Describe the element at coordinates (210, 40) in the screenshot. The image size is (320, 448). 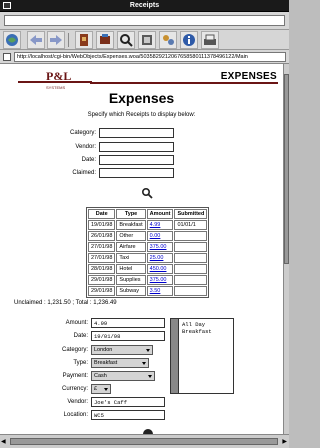
I see `print-page-icon` at that location.